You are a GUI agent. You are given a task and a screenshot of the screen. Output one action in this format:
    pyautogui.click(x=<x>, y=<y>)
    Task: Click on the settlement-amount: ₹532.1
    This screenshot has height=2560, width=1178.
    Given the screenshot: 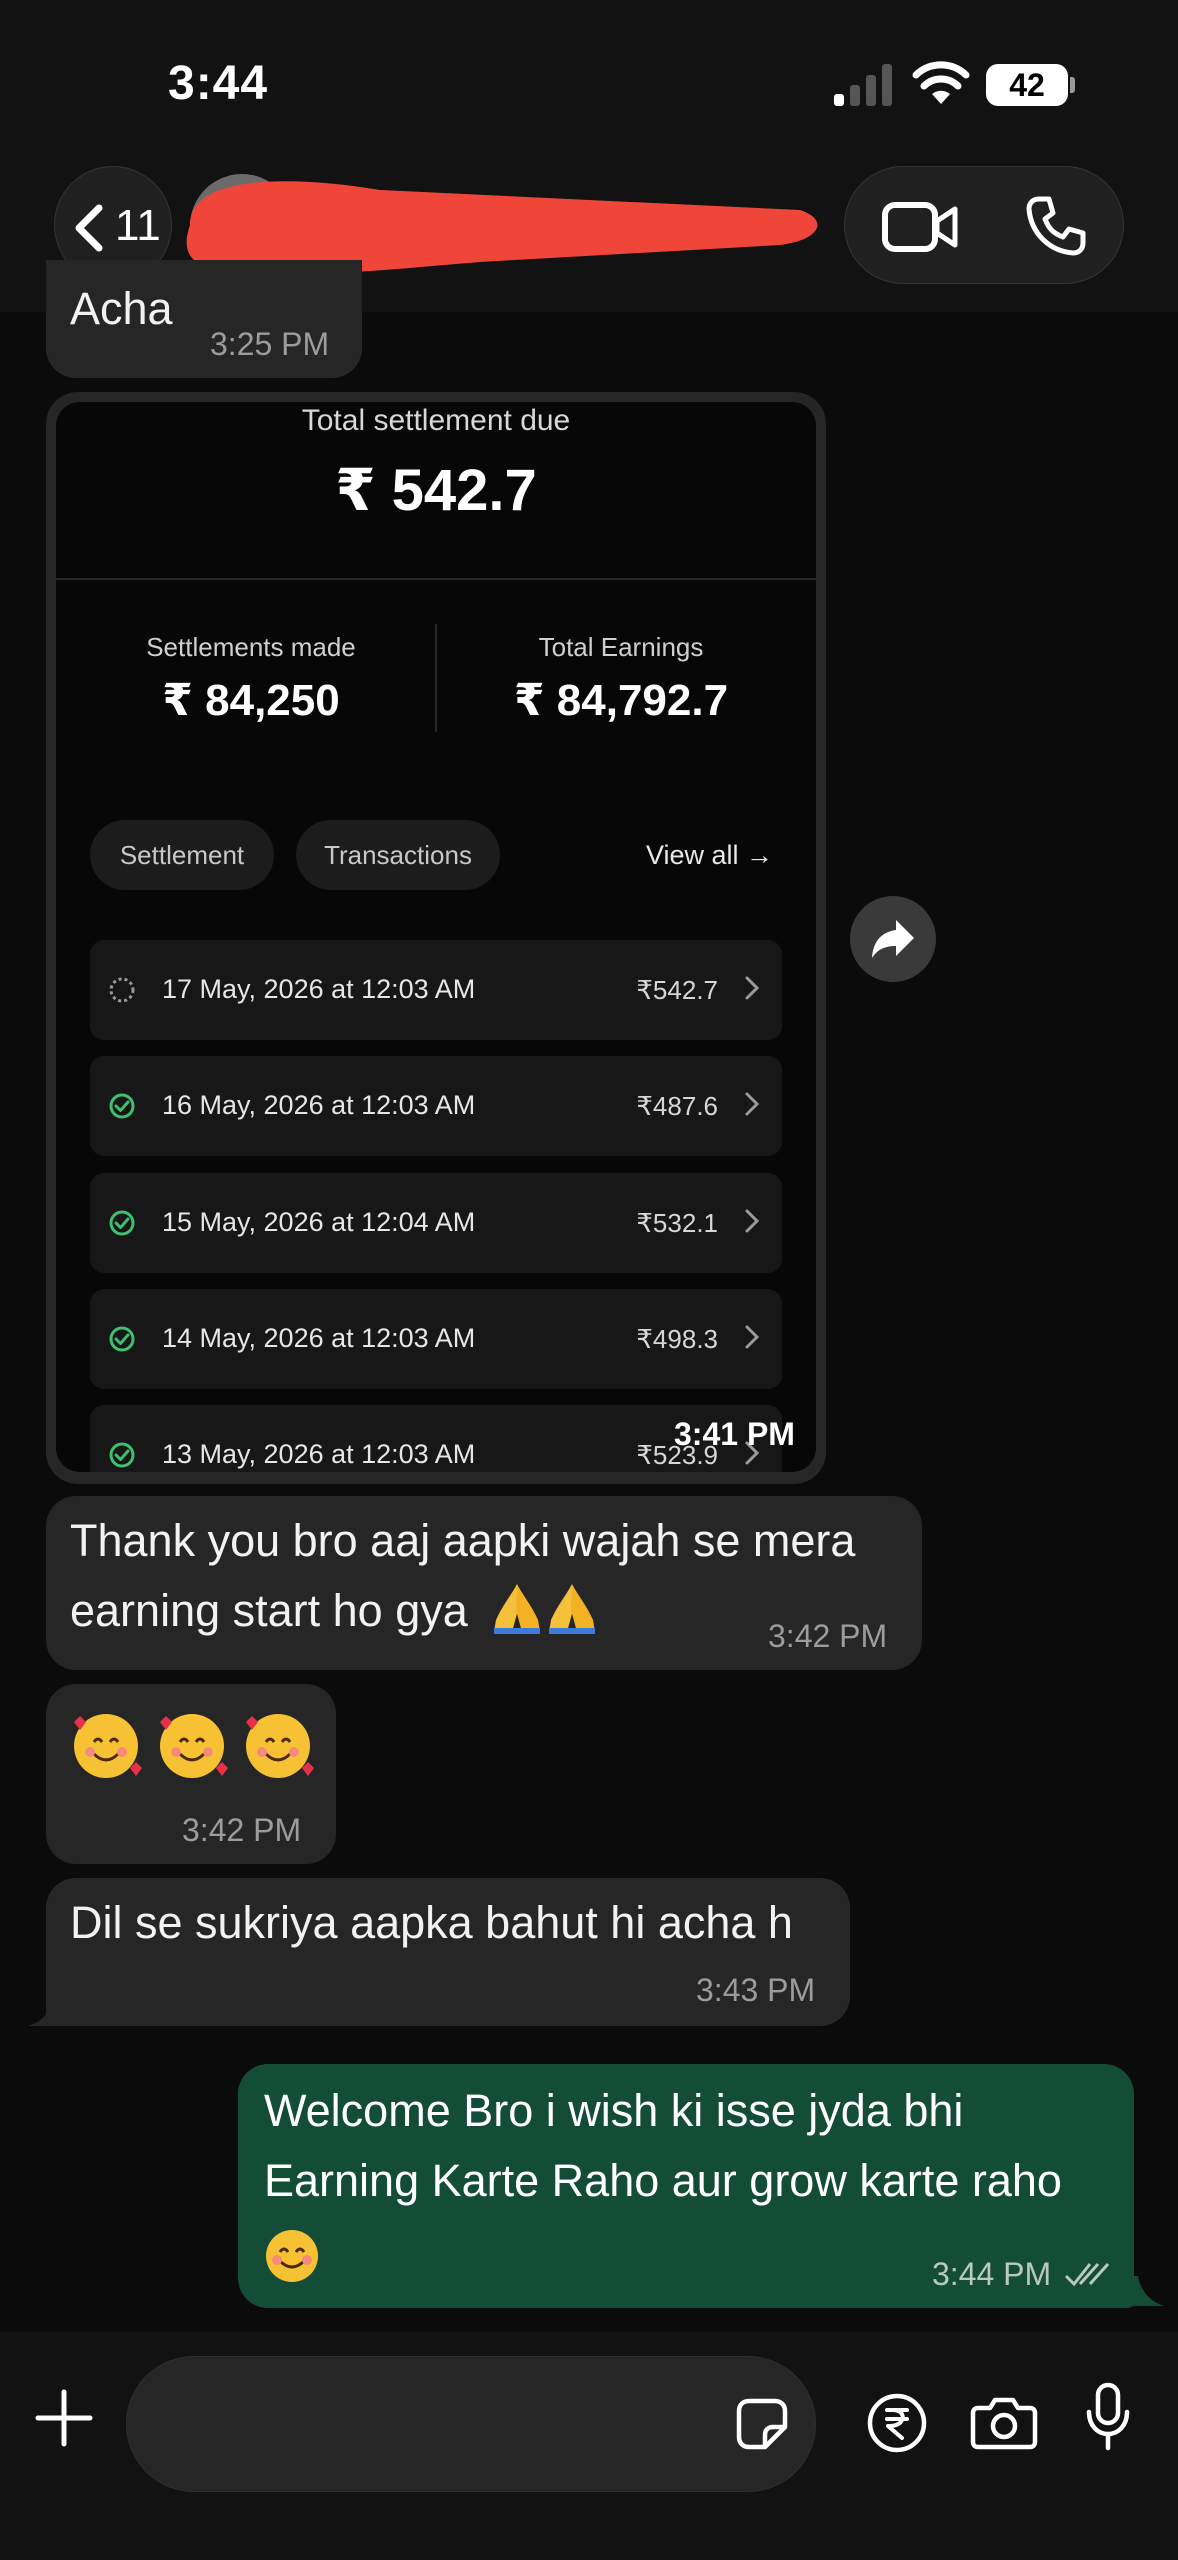 What is the action you would take?
    pyautogui.click(x=677, y=1223)
    